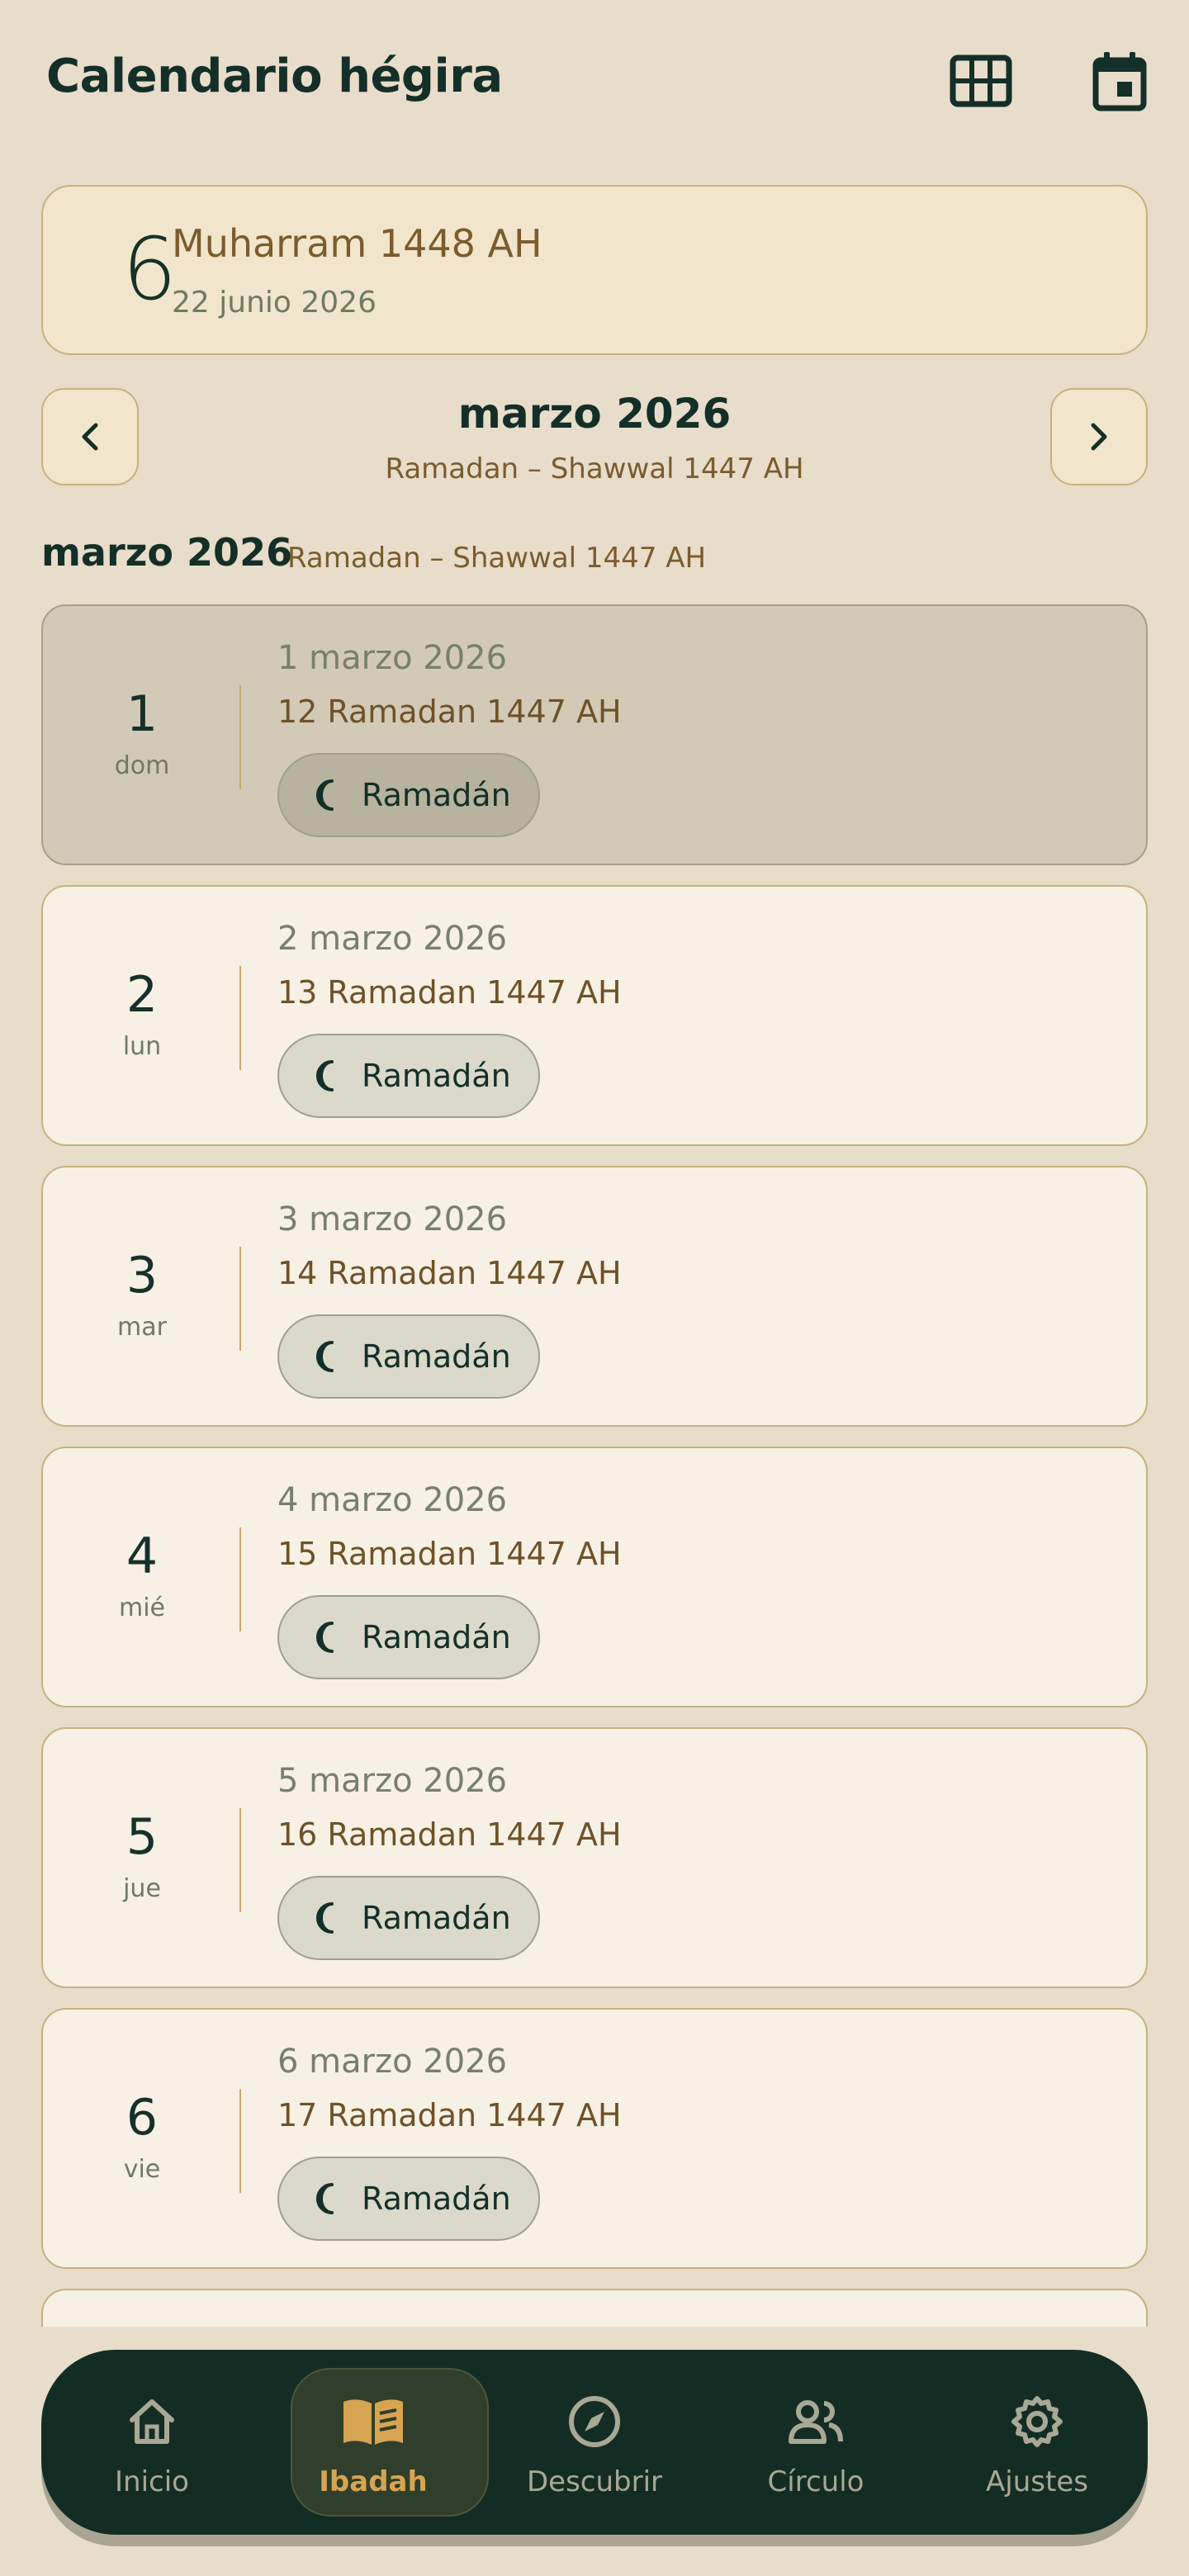  I want to click on section-month-title: marzo 2026, so click(167, 552).